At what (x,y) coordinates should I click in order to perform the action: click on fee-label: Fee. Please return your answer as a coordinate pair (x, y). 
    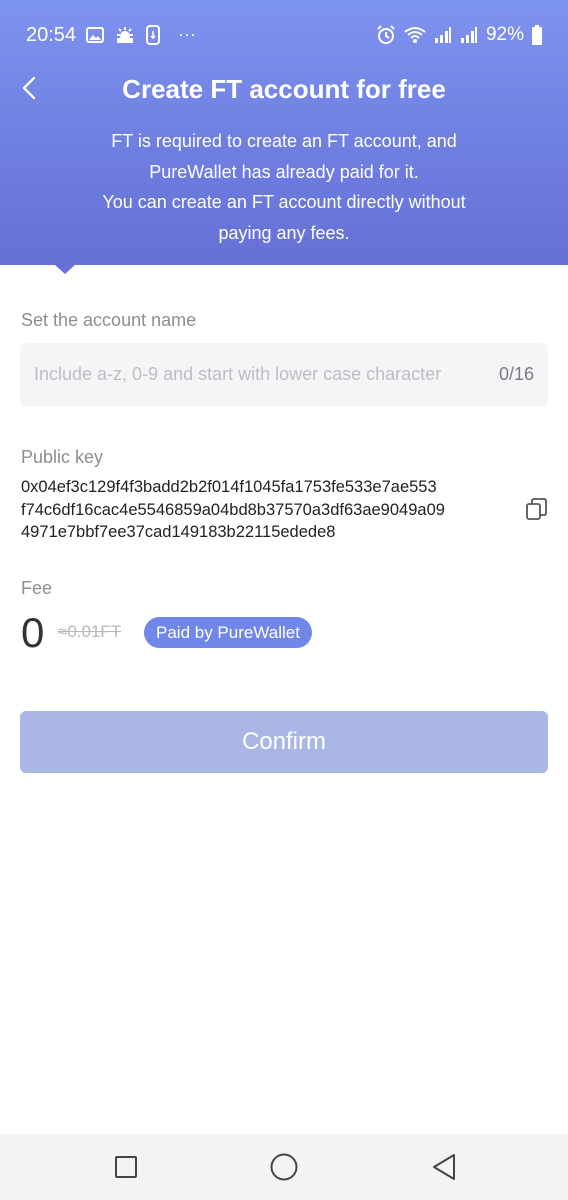
    Looking at the image, I should click on (37, 588).